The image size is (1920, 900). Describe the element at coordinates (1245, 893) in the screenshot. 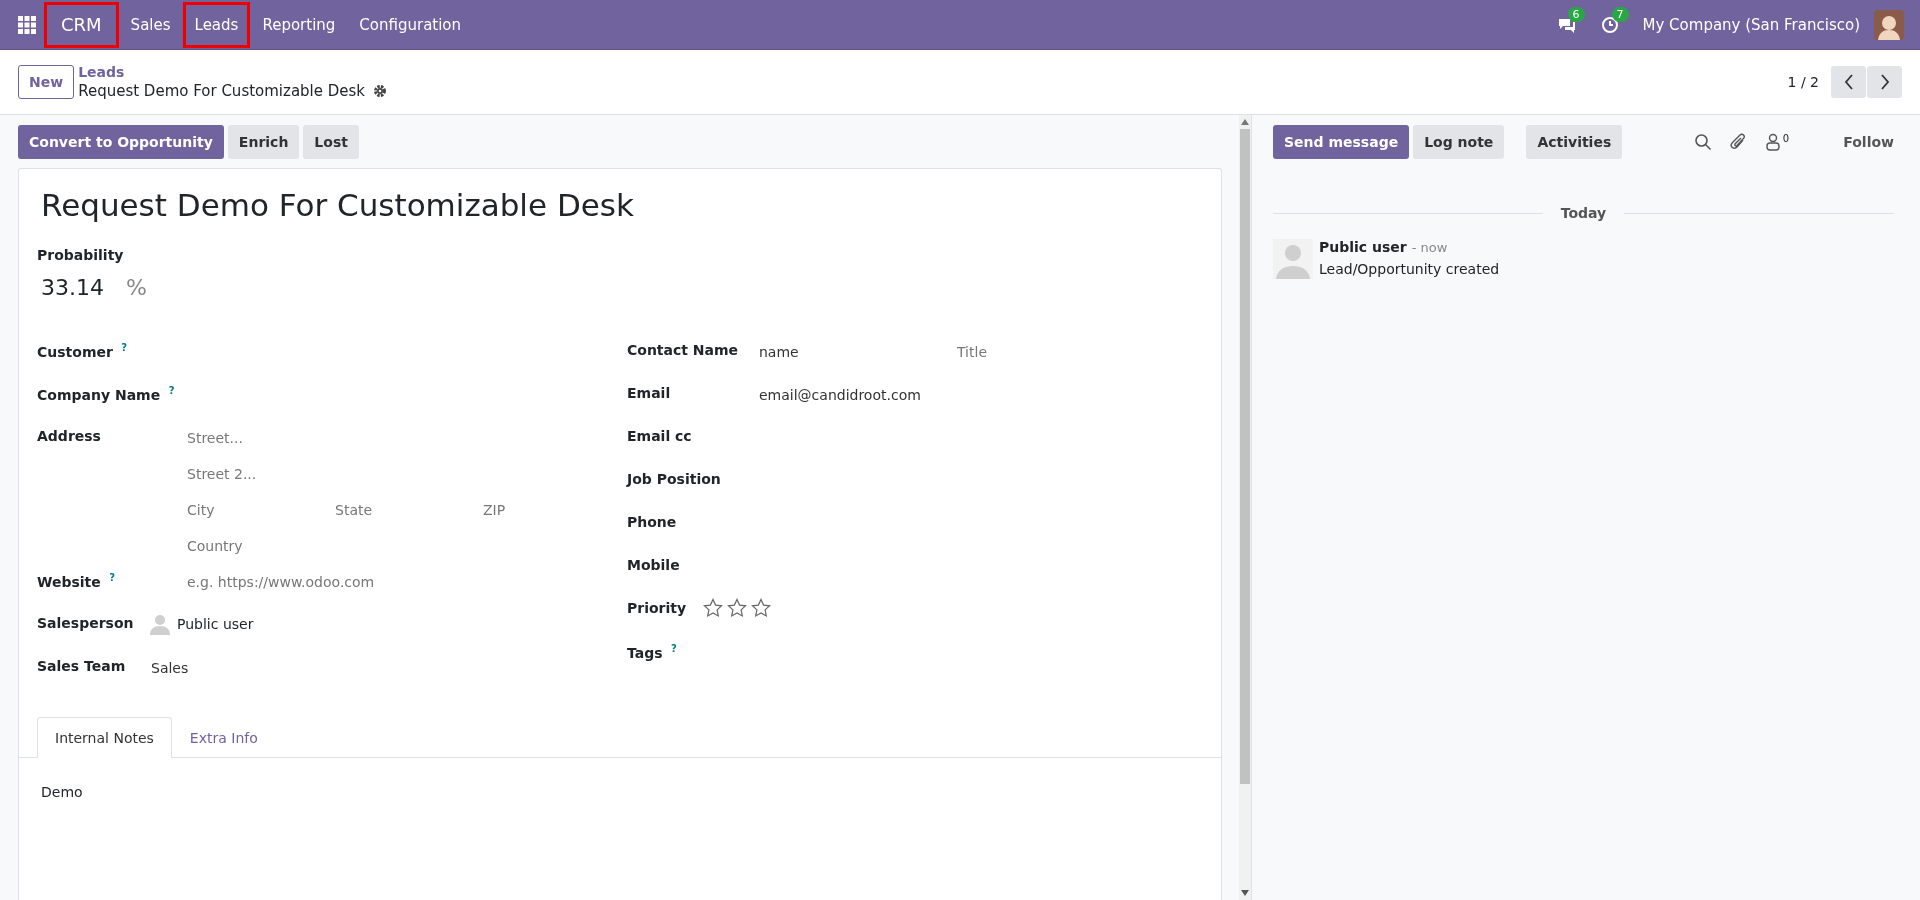

I see `scroll-down-icon` at that location.